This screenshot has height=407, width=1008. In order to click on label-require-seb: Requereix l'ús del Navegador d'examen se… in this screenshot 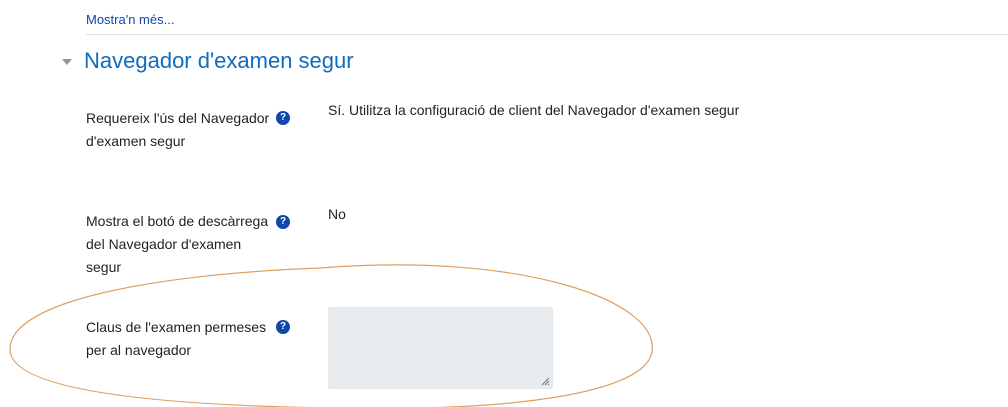, I will do `click(178, 129)`.